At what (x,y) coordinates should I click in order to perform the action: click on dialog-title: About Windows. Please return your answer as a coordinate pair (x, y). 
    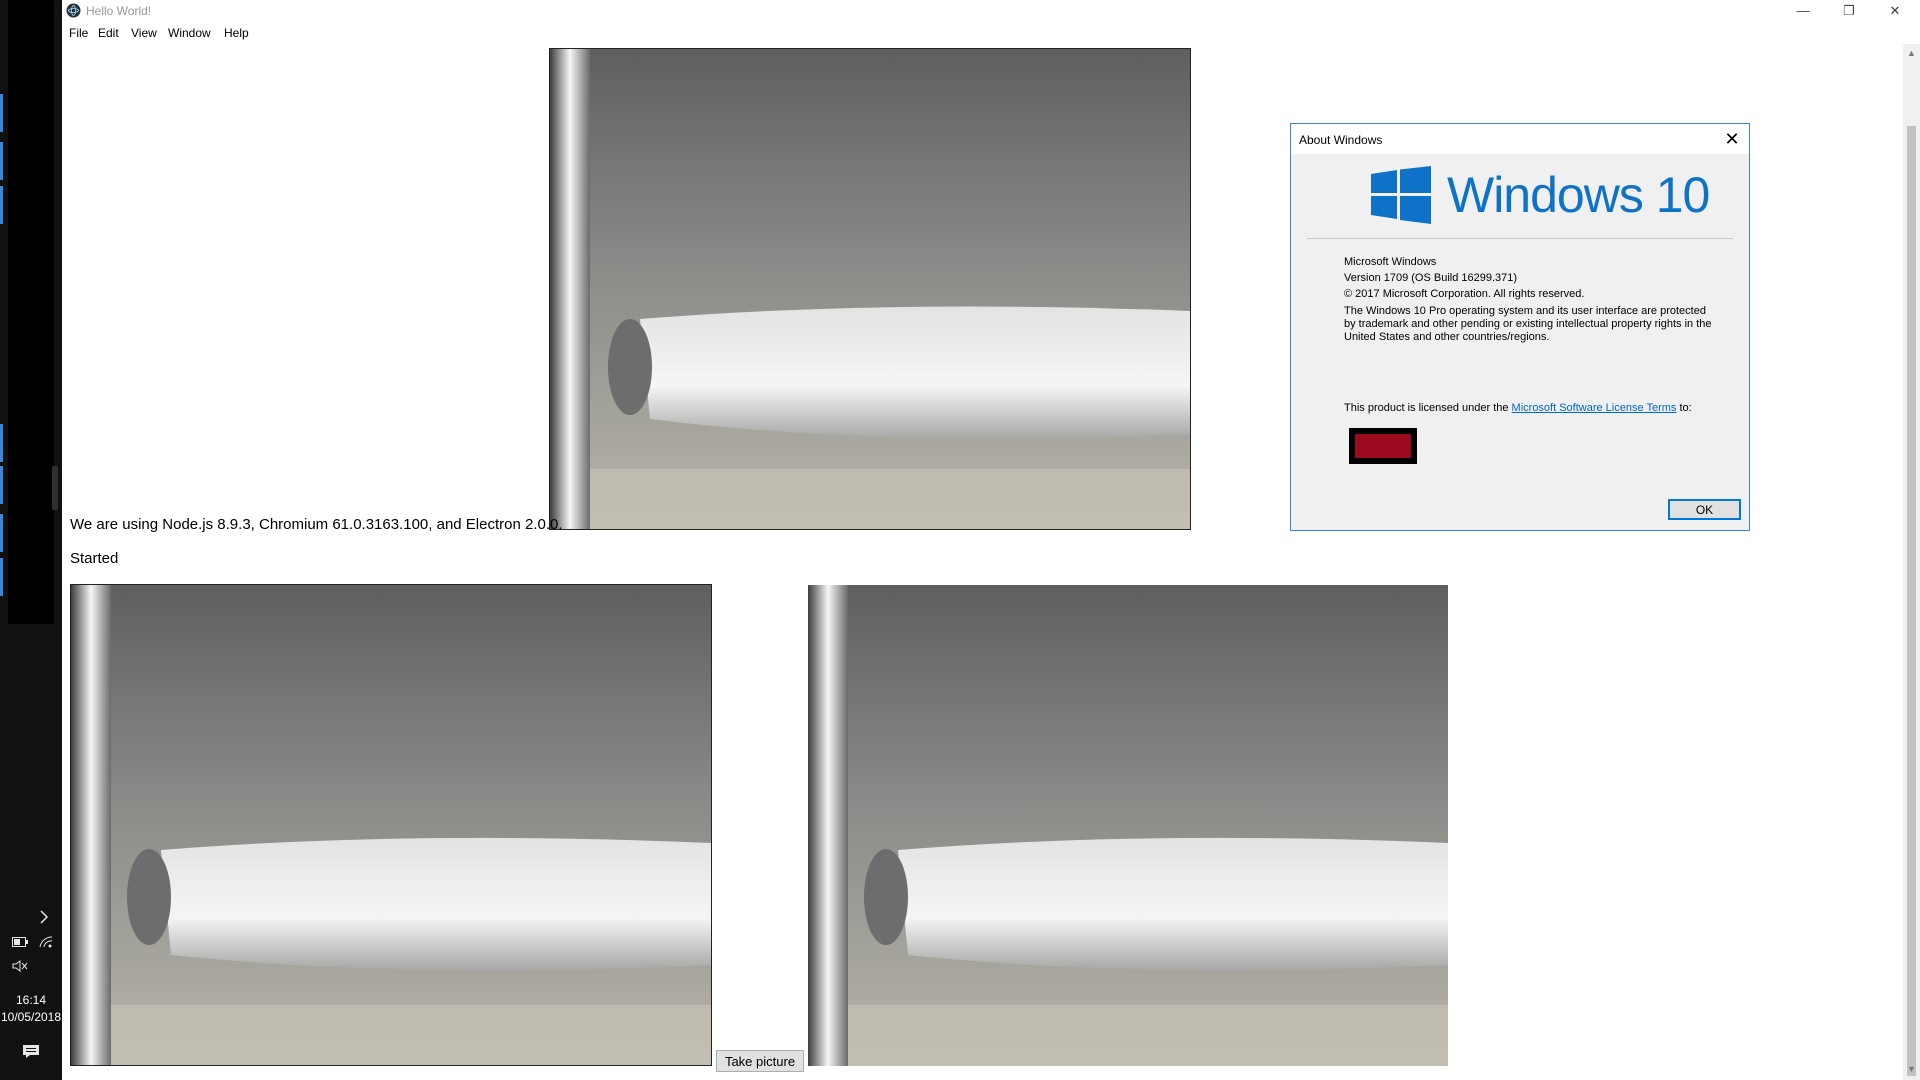
    Looking at the image, I should click on (1341, 140).